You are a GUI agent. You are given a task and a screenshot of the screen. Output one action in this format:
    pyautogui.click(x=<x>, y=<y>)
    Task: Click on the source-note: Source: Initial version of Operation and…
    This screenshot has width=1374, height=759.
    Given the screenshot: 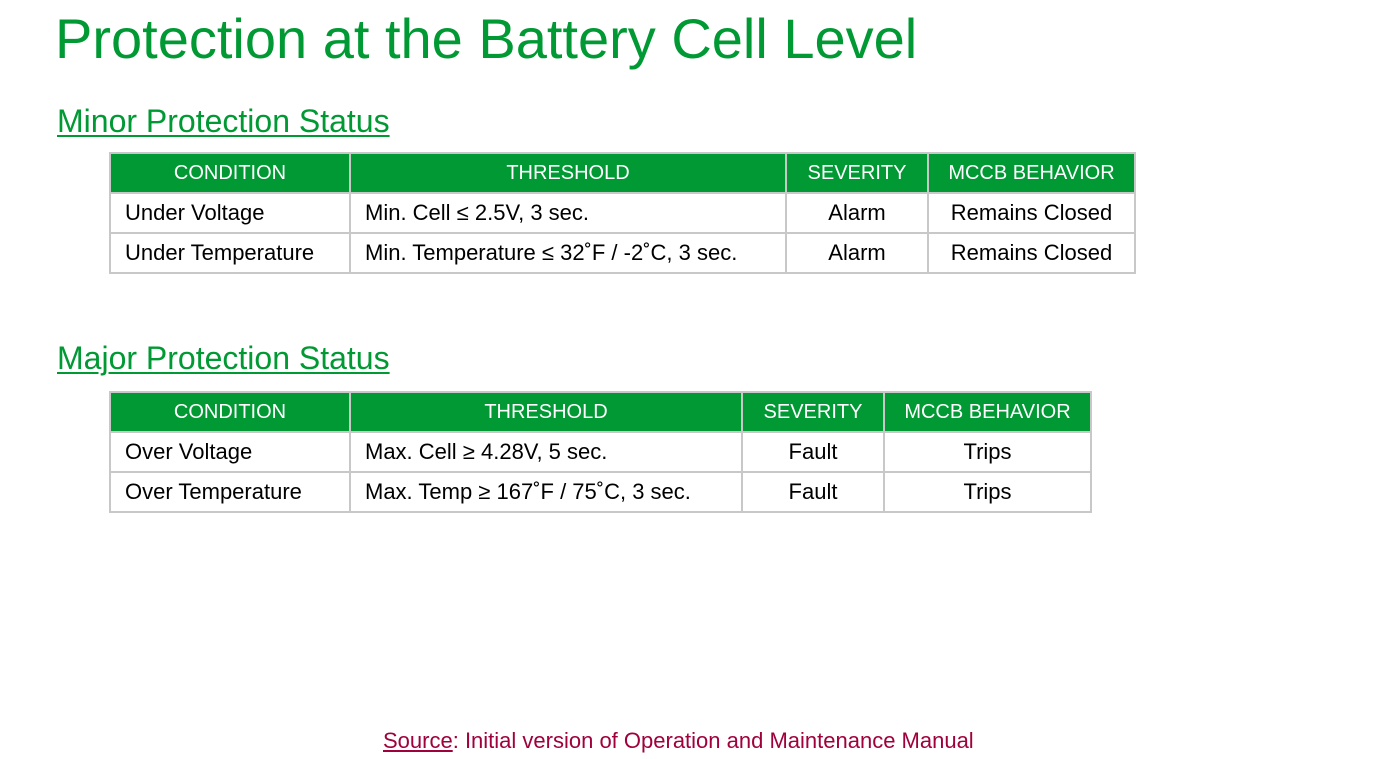 What is the action you would take?
    pyautogui.click(x=678, y=741)
    